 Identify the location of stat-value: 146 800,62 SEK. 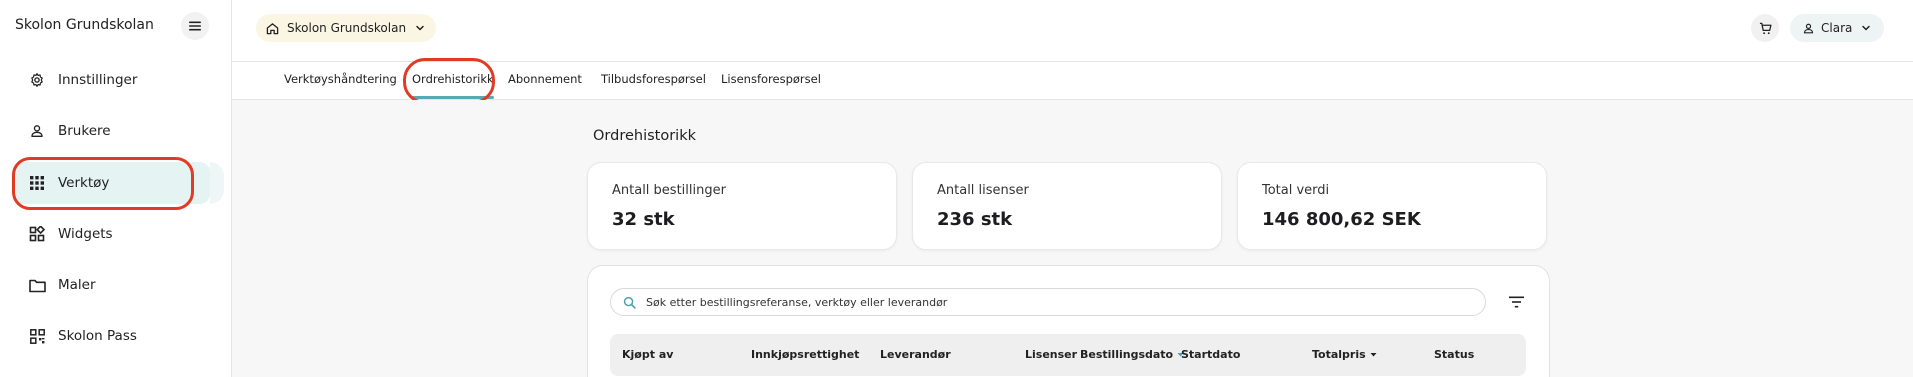
(1341, 219).